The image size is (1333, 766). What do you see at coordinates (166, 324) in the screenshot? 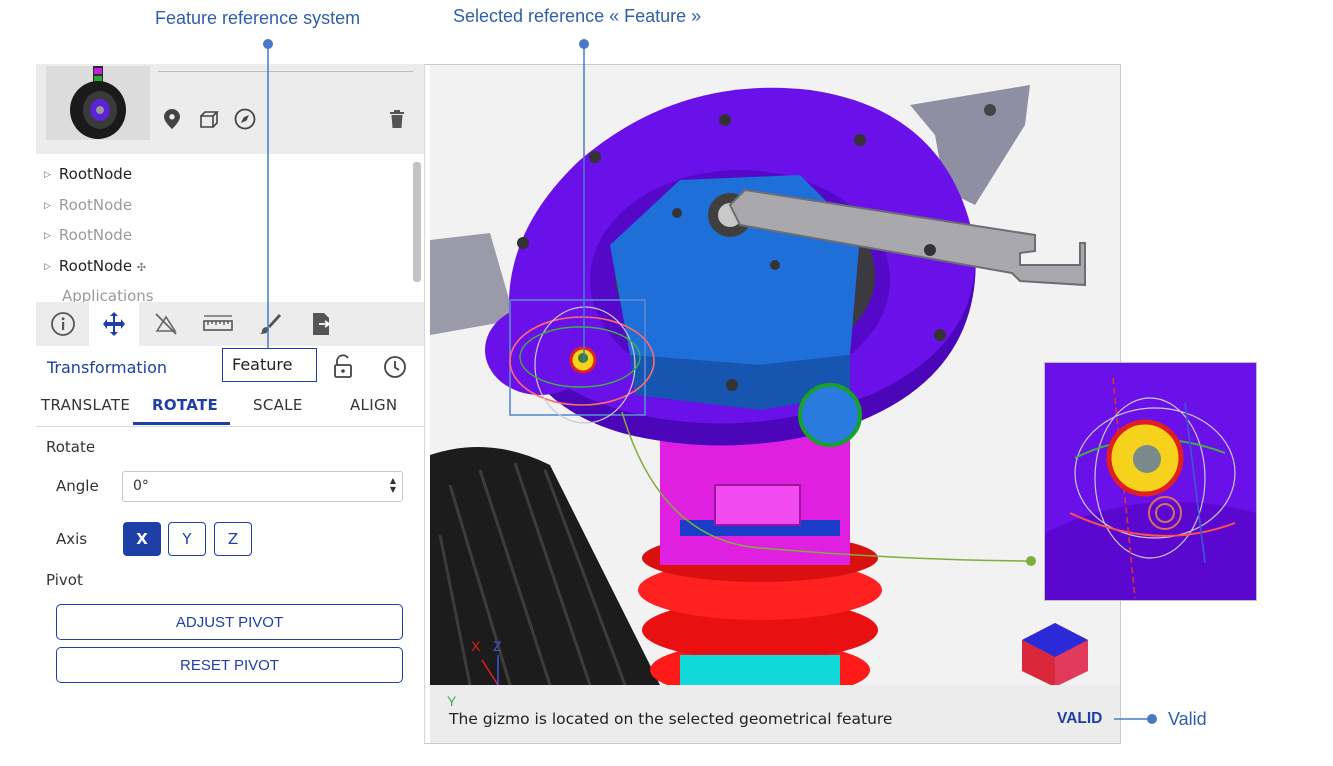
I see `visibility-off-icon` at bounding box center [166, 324].